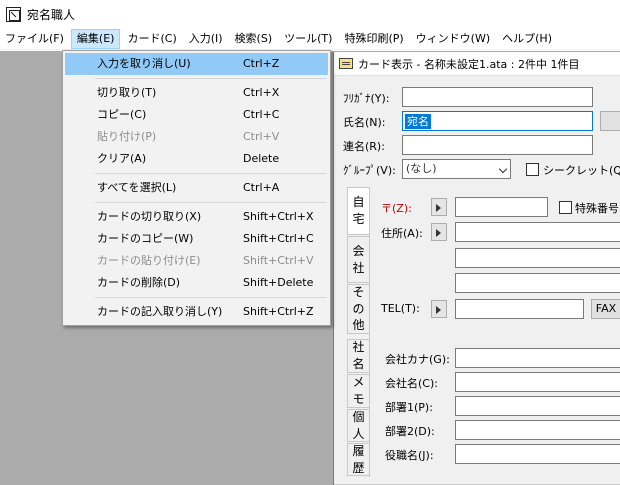  What do you see at coordinates (369, 332) in the screenshot?
I see `tab-panel-divider` at bounding box center [369, 332].